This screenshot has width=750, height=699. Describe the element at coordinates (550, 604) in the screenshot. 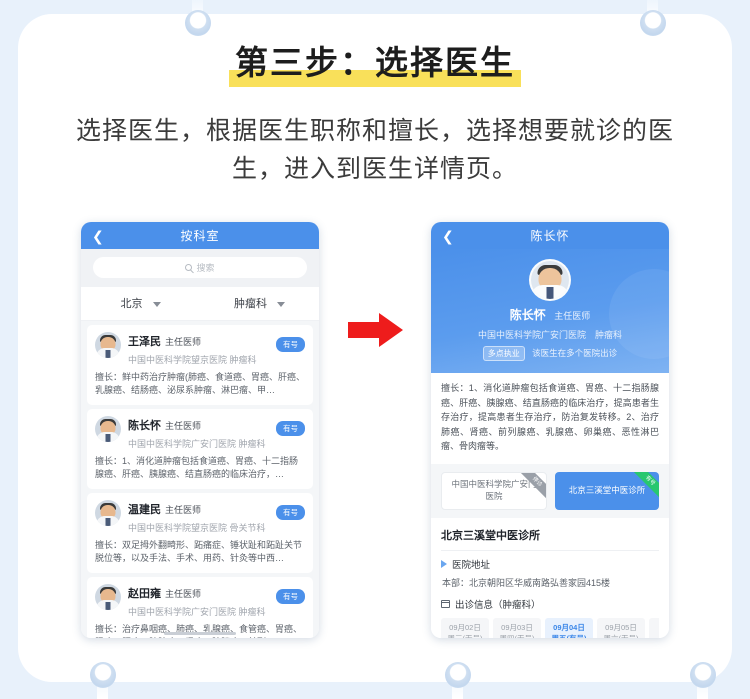

I see `schedule-row: 出诊信息（肿瘤科）` at that location.